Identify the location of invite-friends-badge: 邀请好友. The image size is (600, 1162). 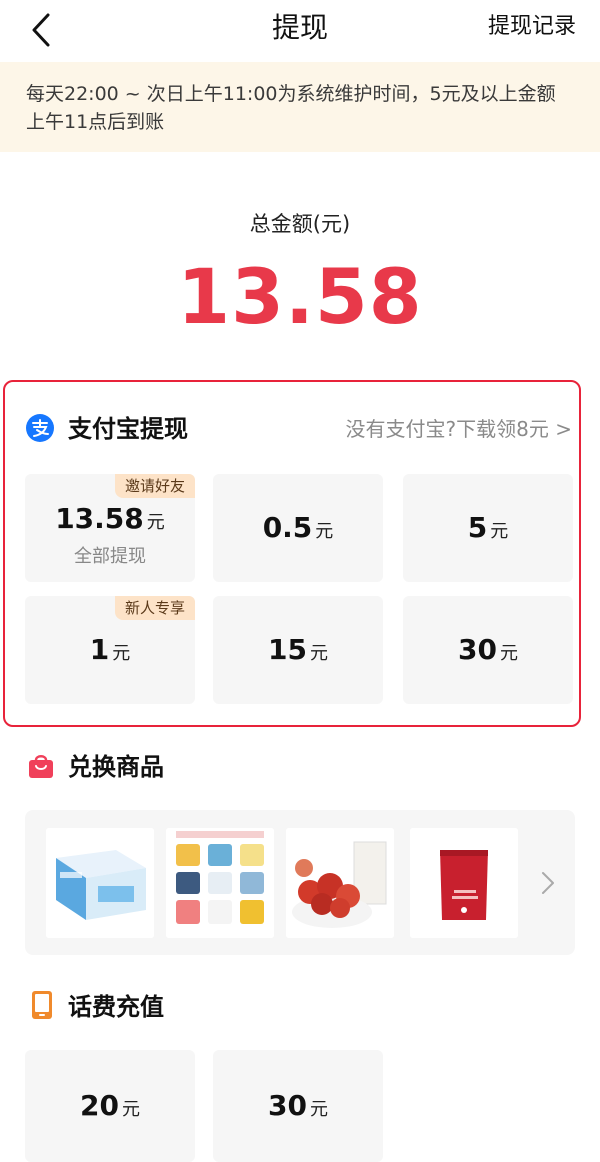
(154, 486).